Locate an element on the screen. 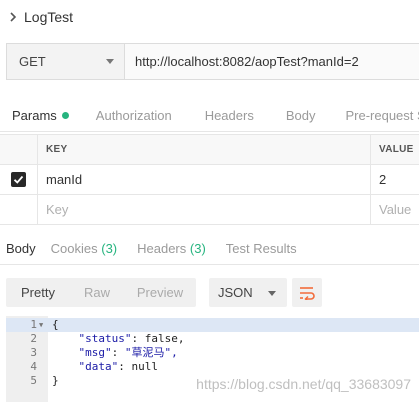 This screenshot has height=402, width=419. code-line: 3 "msg": "草泥马", is located at coordinates (212, 353).